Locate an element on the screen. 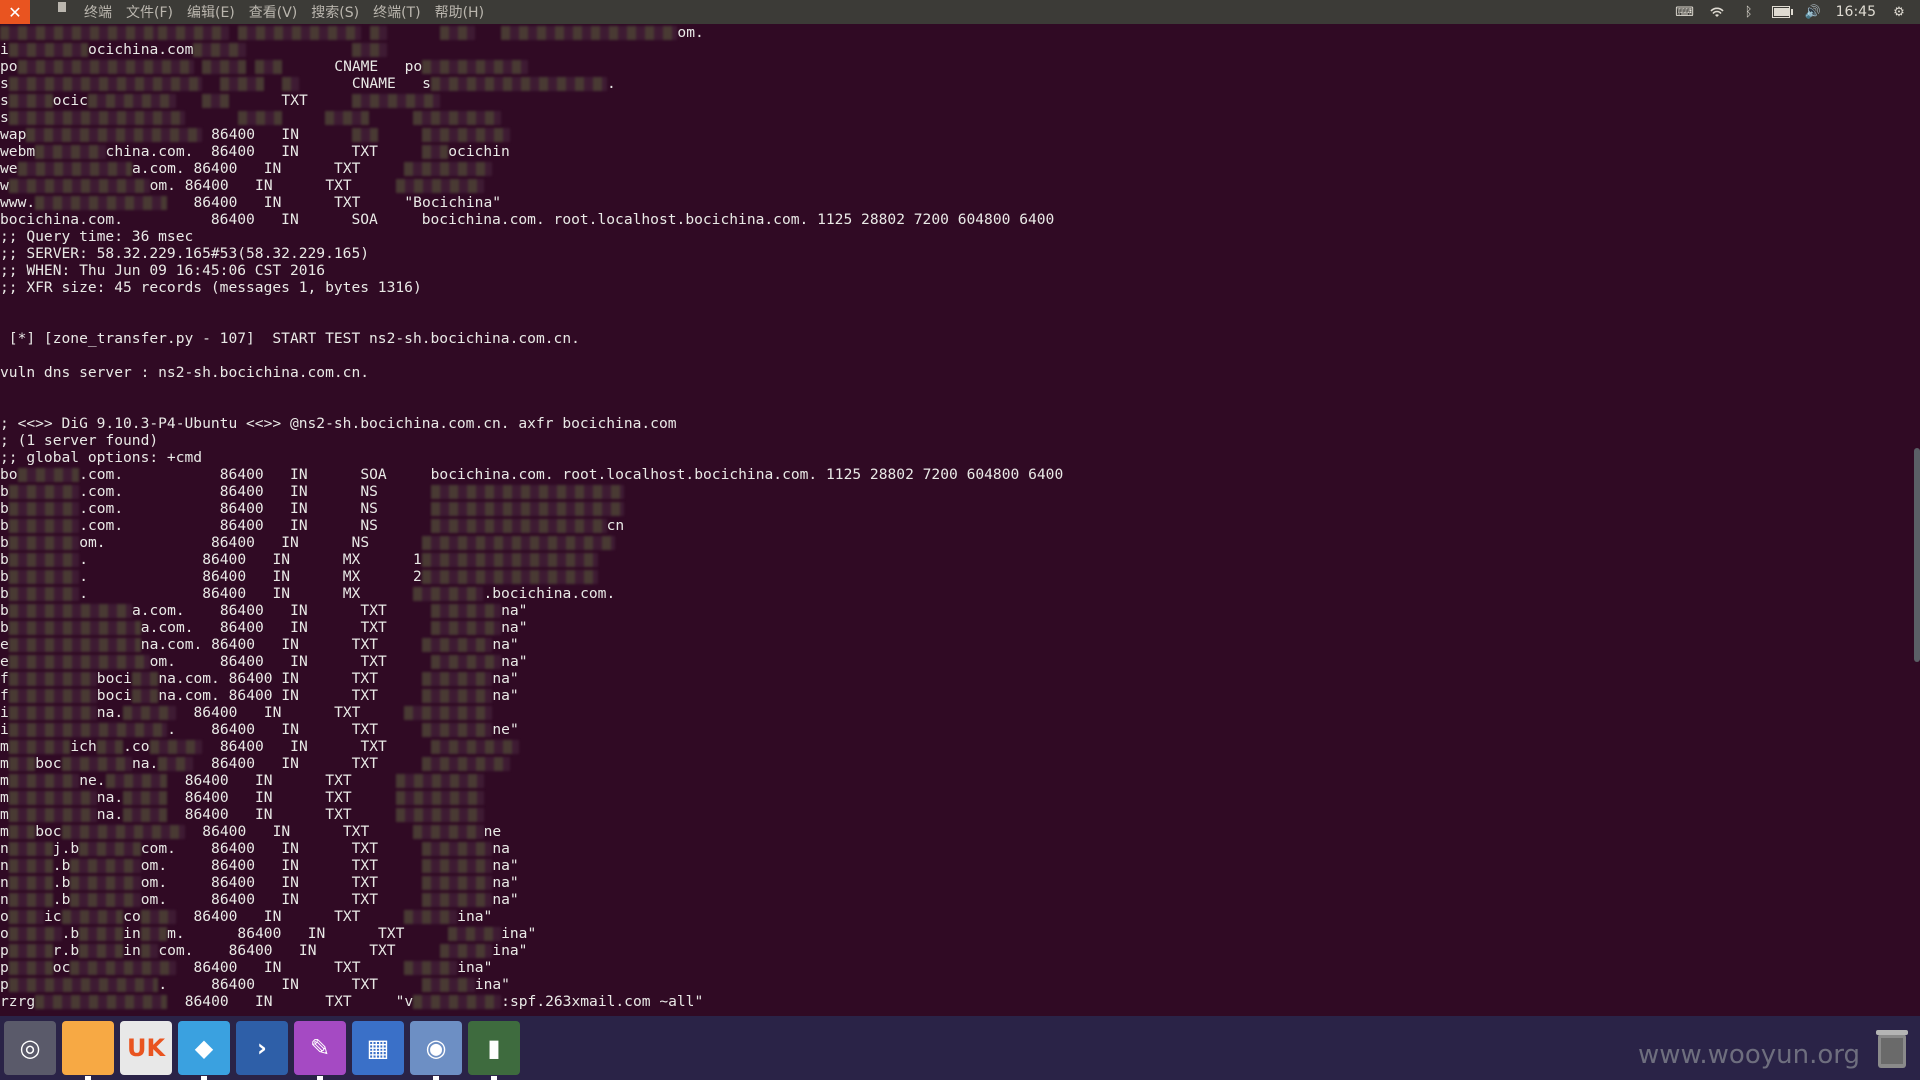 The image size is (1920, 1080). bluetooth-icon: ᛒ is located at coordinates (1749, 12).